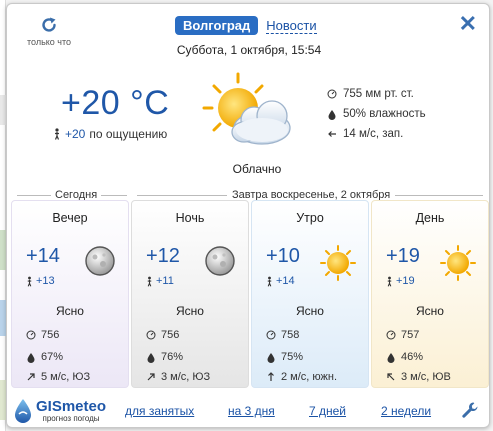  I want to click on card-humidity: 76%, so click(164, 357).